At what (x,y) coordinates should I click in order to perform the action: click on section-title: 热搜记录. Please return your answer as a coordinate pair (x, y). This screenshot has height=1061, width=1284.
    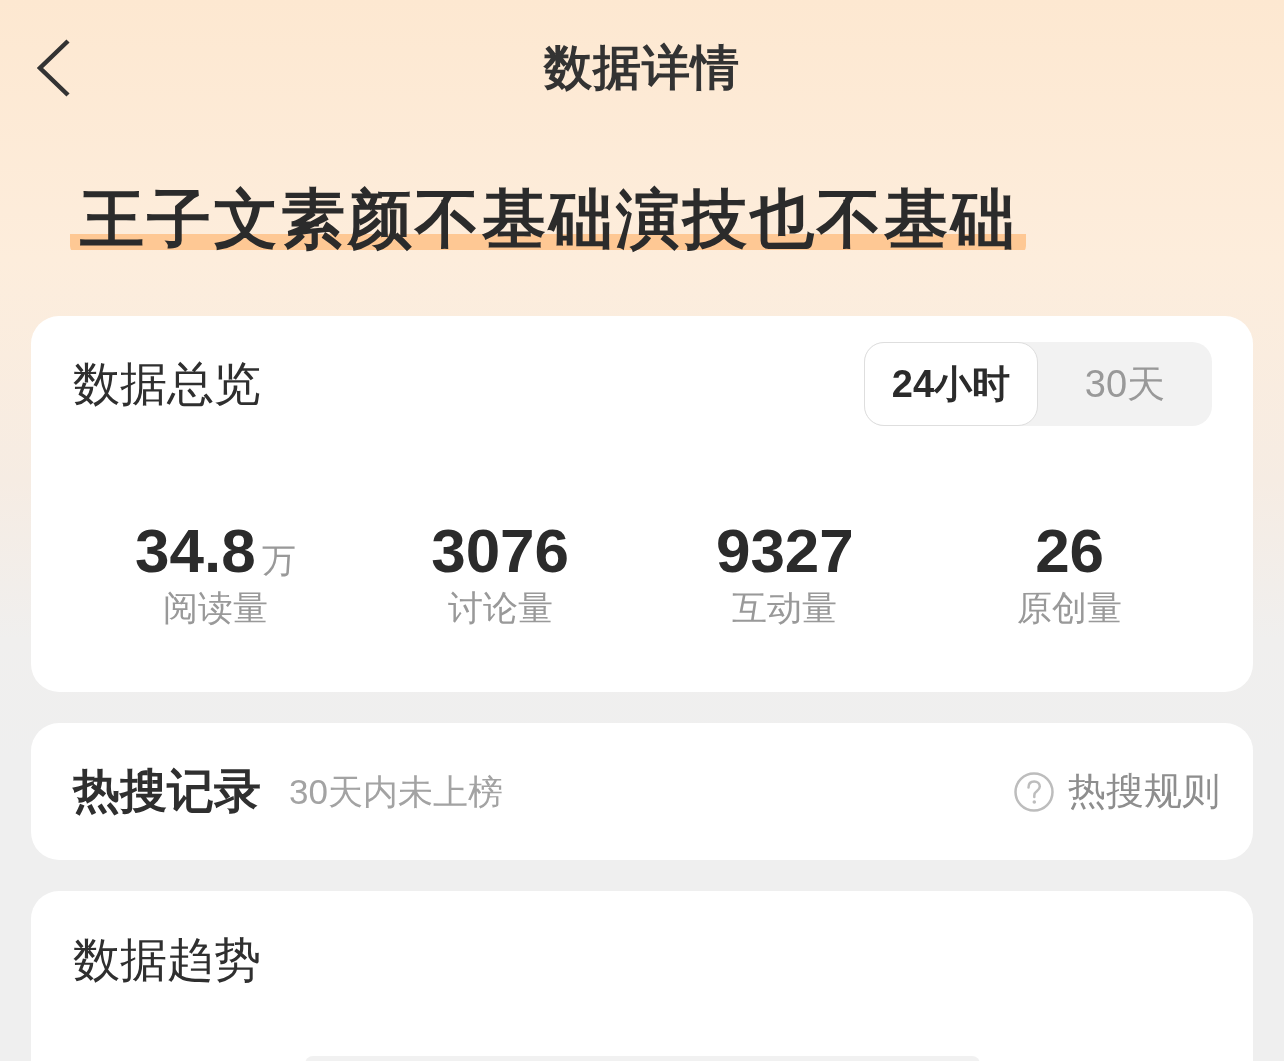
    Looking at the image, I should click on (167, 791).